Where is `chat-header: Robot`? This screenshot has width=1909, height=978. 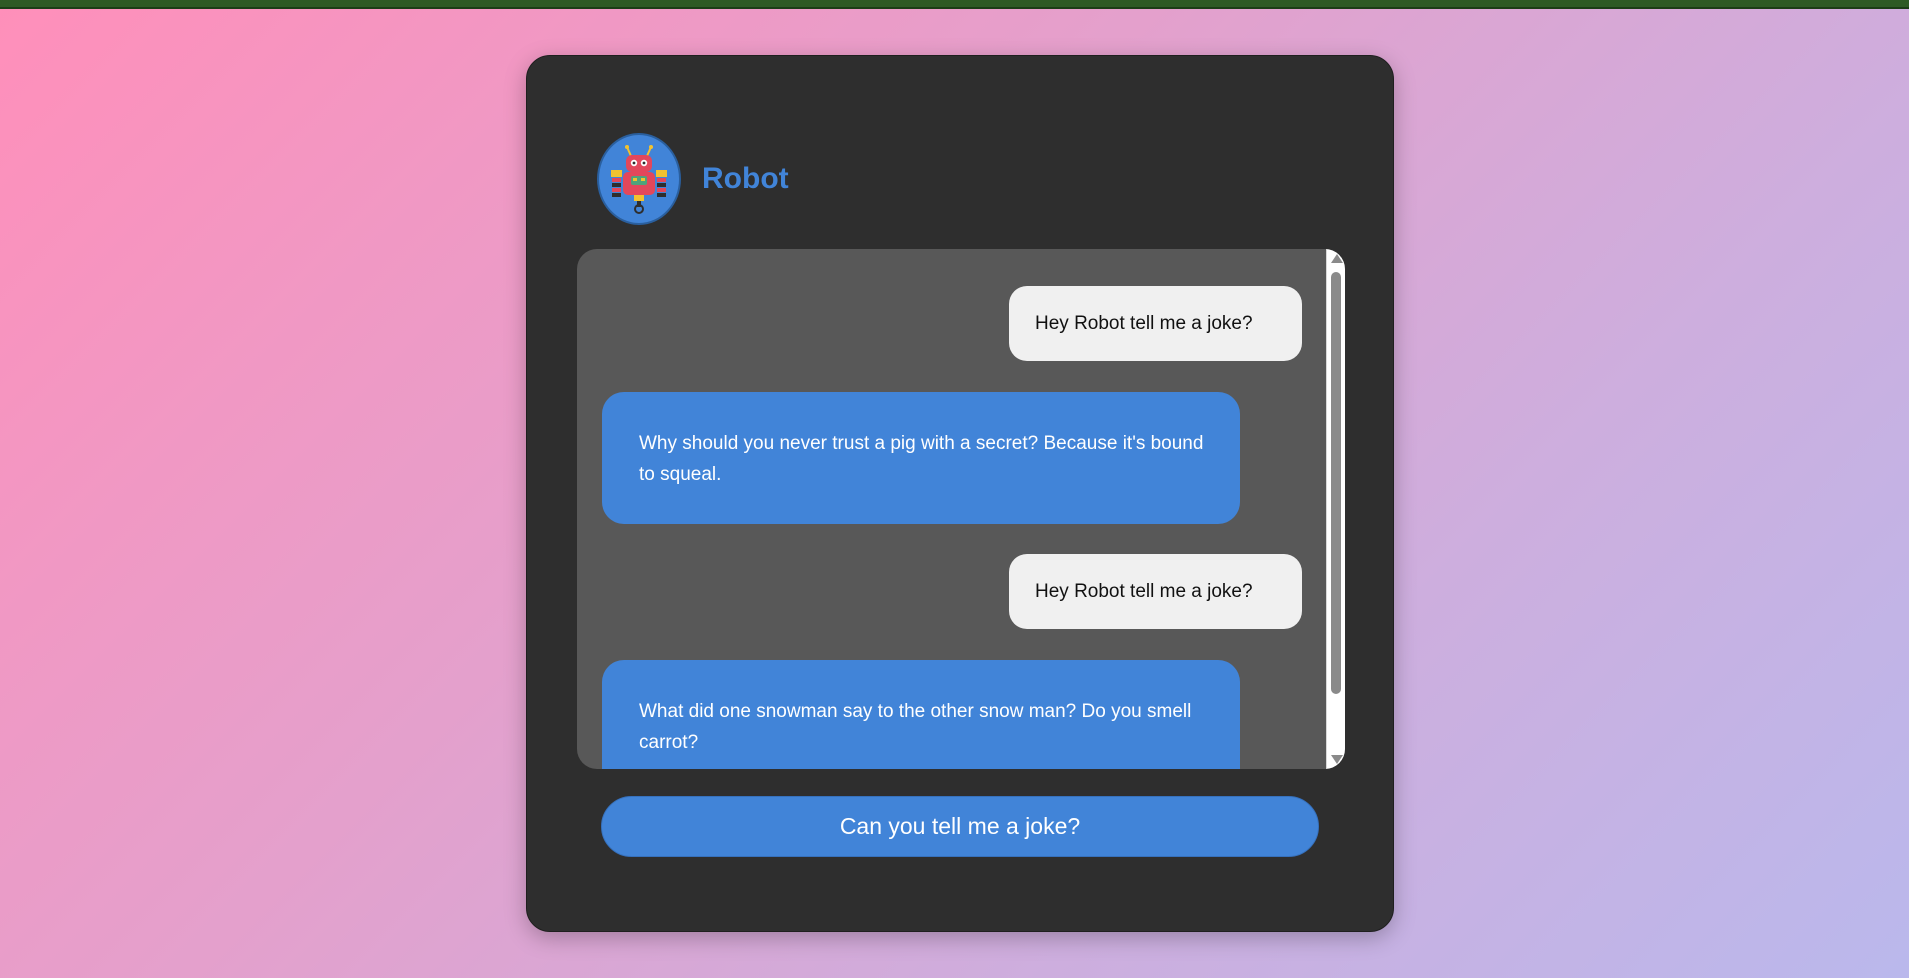
chat-header: Robot is located at coordinates (693, 179).